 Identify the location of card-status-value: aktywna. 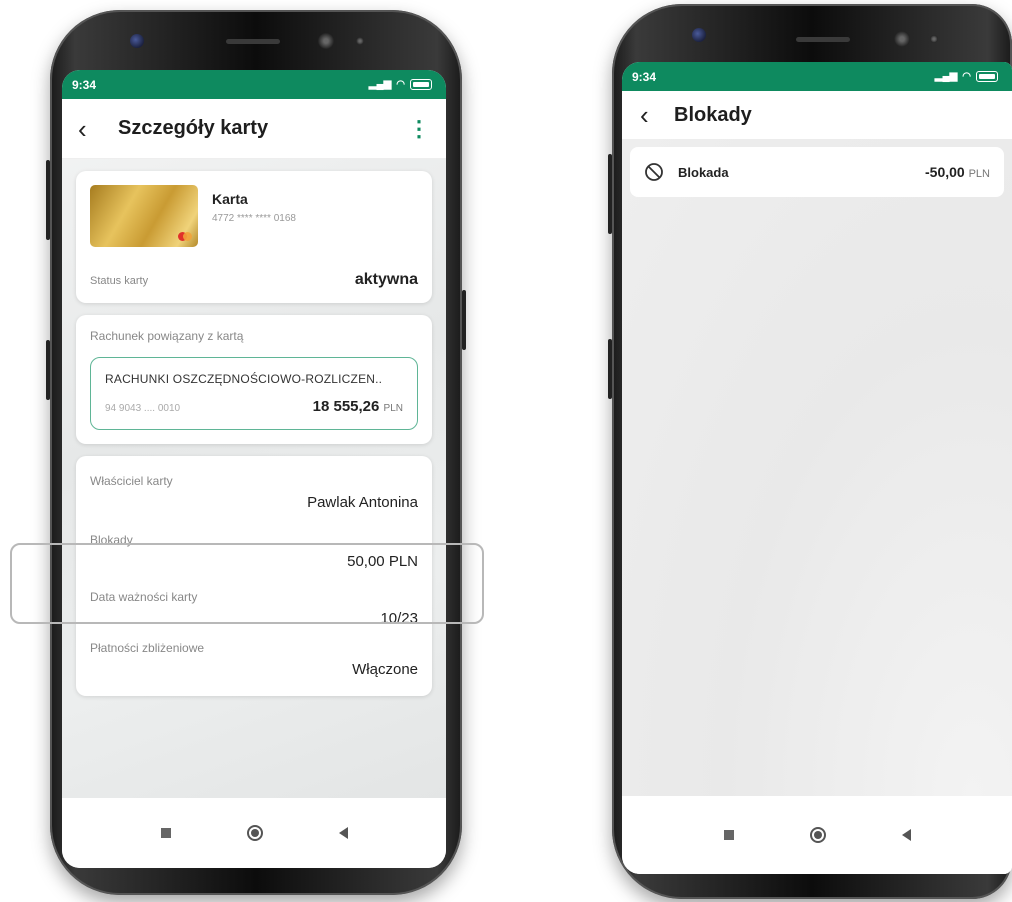
(386, 279).